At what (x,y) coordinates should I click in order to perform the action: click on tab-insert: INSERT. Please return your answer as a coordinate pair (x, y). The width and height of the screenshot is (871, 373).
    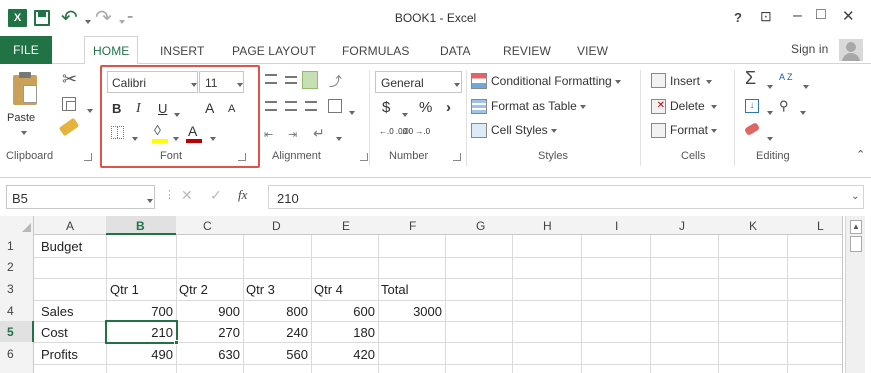
    Looking at the image, I should click on (182, 51).